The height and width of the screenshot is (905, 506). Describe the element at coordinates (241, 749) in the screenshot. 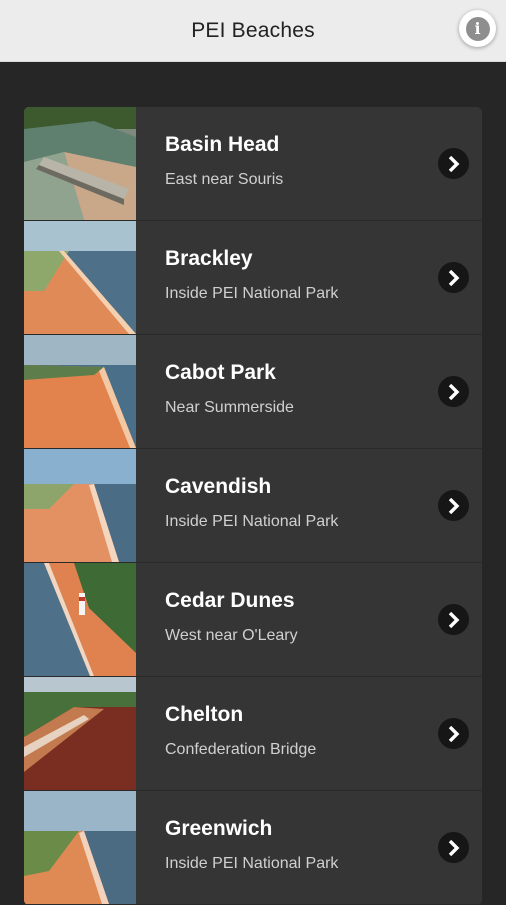

I see `beach-location: Confederation Bridge` at that location.